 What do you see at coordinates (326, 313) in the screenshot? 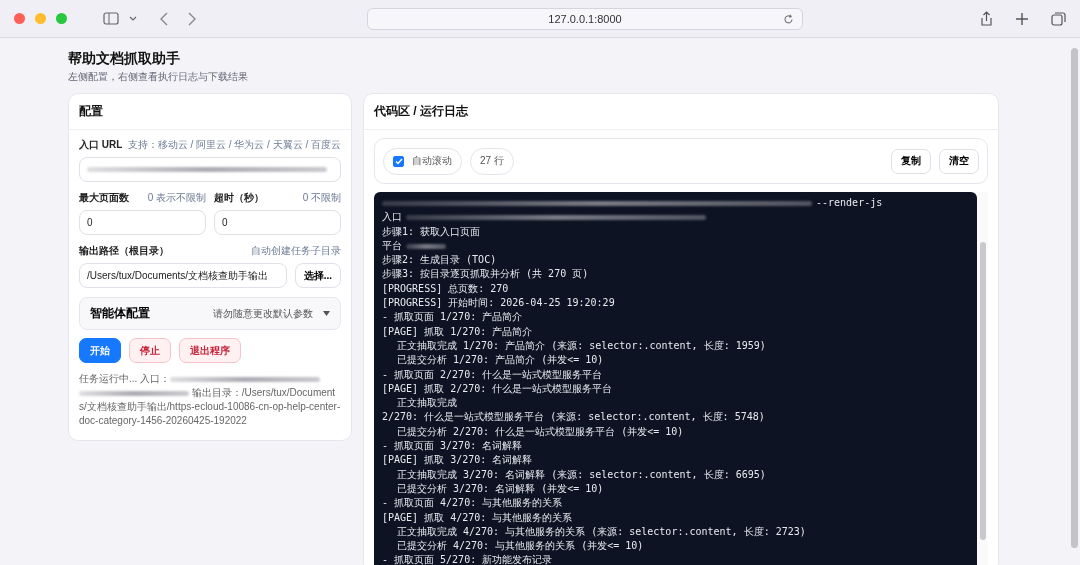
I see `caret-icon` at bounding box center [326, 313].